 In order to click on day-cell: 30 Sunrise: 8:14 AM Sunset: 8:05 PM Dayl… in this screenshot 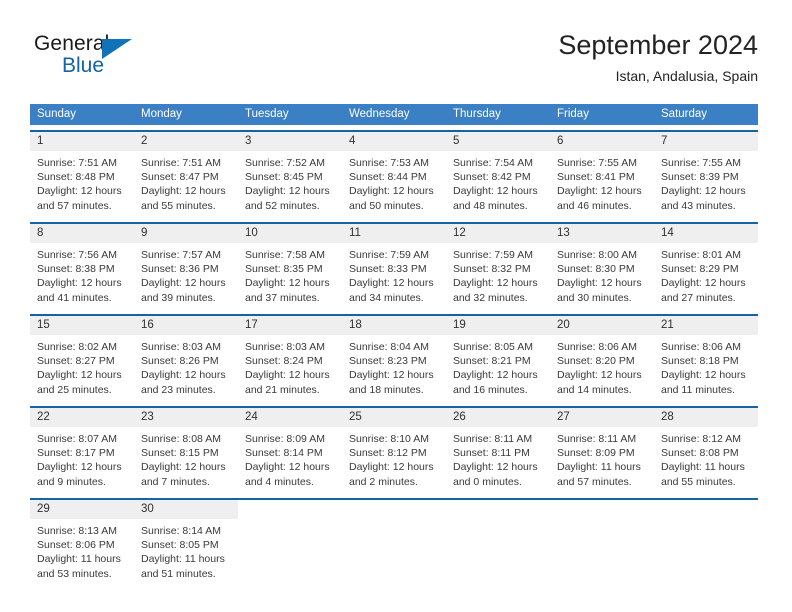, I will do `click(186, 542)`.